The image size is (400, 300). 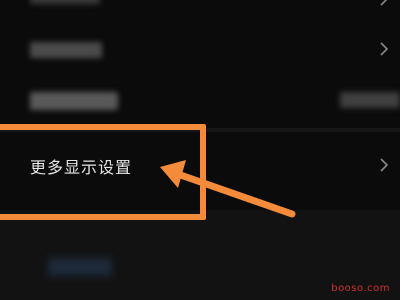 I want to click on watermark: booso.com, so click(x=360, y=288).